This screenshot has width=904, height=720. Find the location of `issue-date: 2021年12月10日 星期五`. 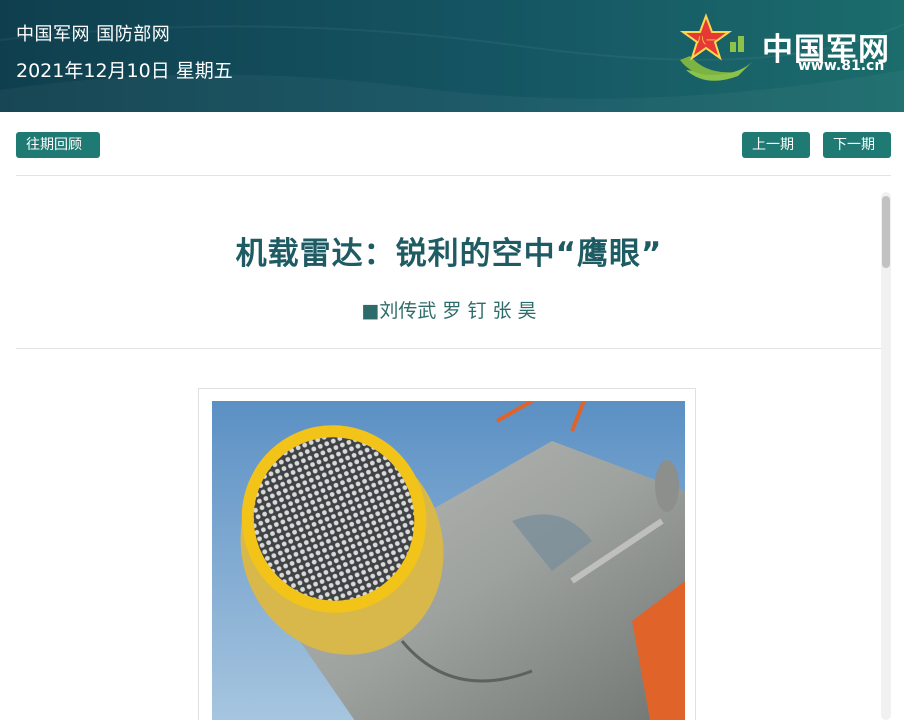

issue-date: 2021年12月10日 星期五 is located at coordinates (124, 71).